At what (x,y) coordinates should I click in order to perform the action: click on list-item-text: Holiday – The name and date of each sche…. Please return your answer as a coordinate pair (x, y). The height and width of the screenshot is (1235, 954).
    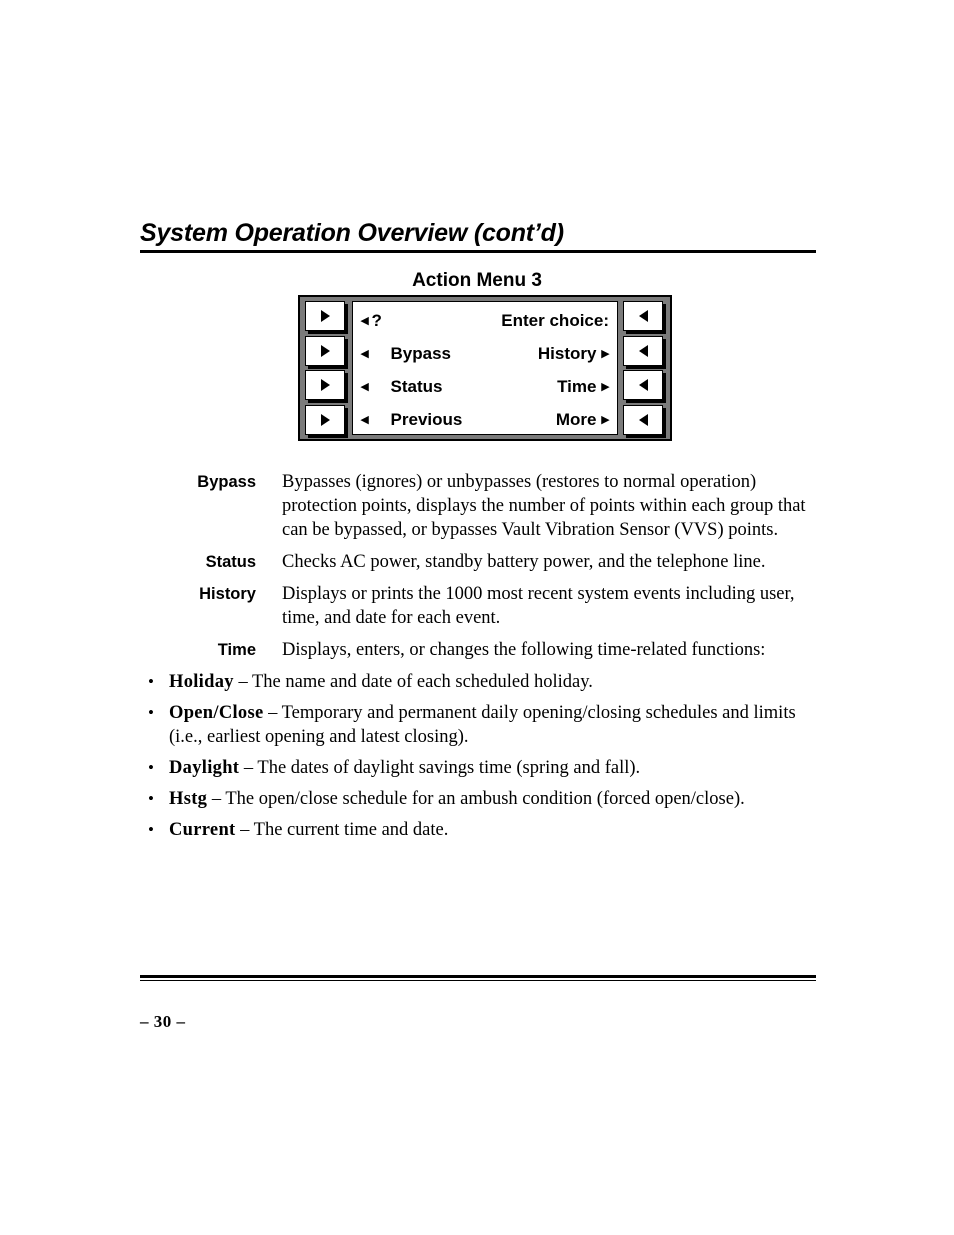
    Looking at the image, I should click on (499, 682).